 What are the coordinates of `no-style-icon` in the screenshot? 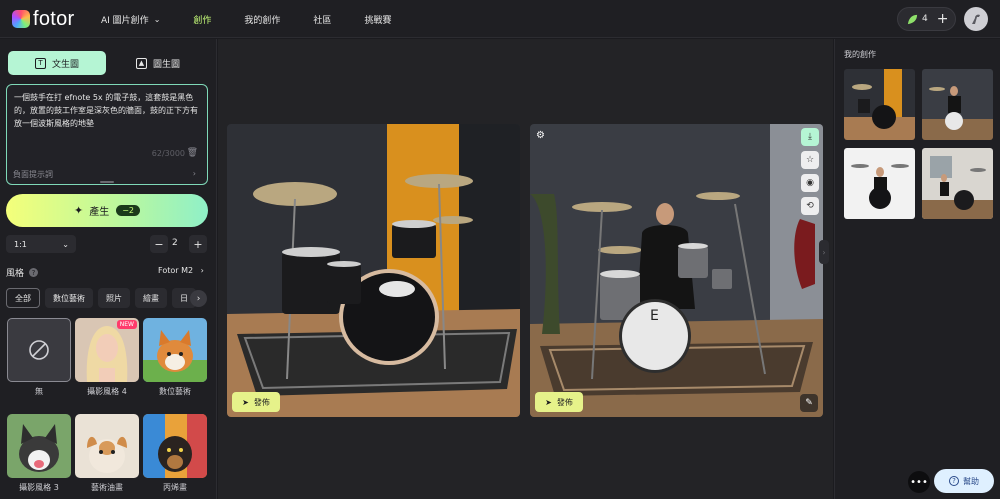 It's located at (39, 350).